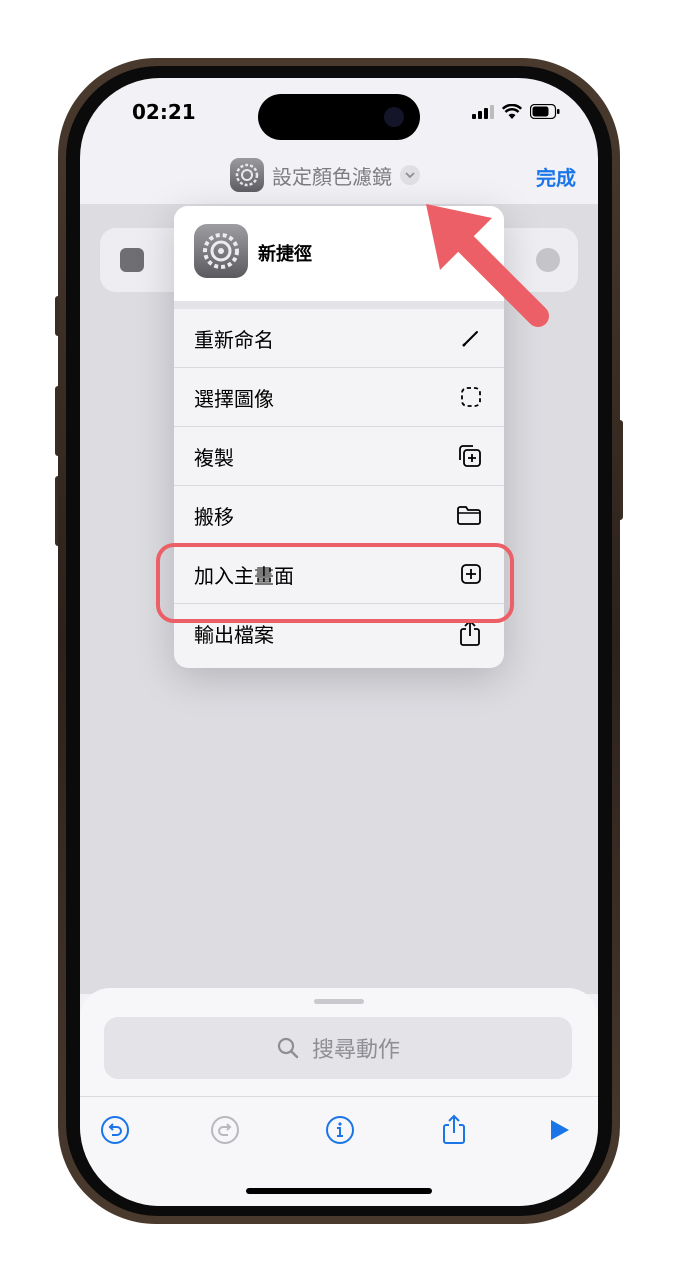 This screenshot has width=677, height=1280. I want to click on menu-item-move: 搬移, so click(339, 515).